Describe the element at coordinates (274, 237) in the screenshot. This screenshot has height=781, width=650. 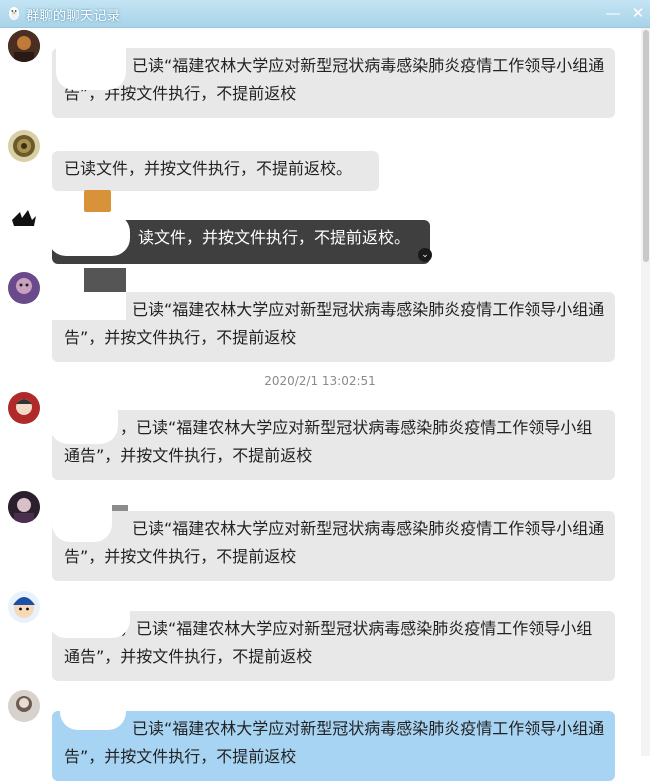
I see `message-text: 读文件，并按文件执行，不提前返校。` at that location.